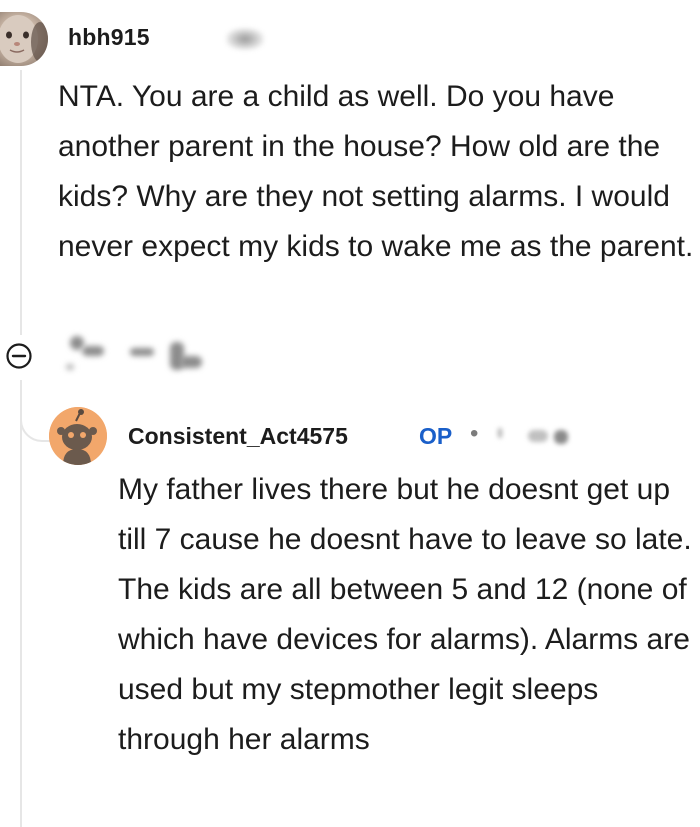 This screenshot has width=700, height=827. I want to click on reply-username: Consistent_Act4575, so click(238, 436).